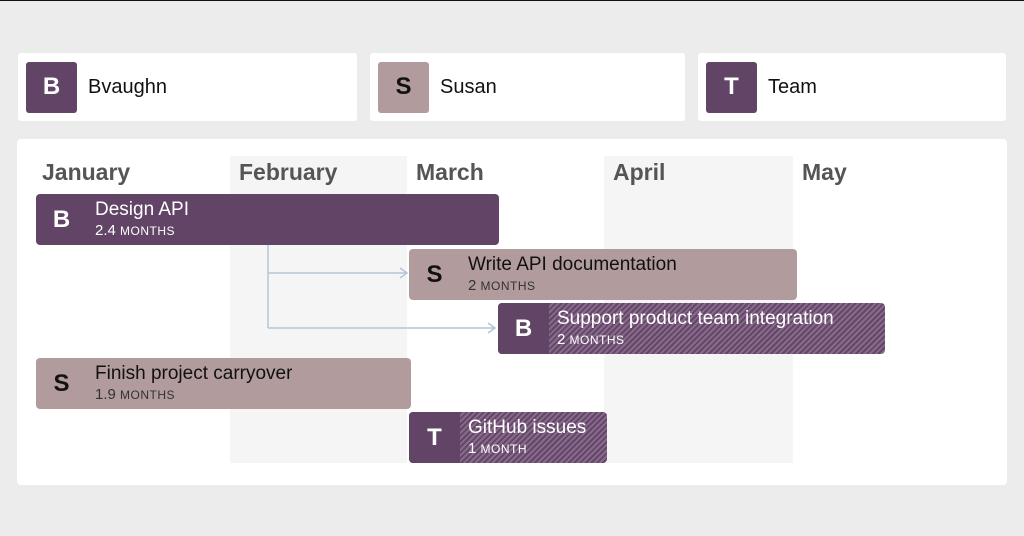 The image size is (1024, 536). I want to click on month-label-january: January, so click(86, 172).